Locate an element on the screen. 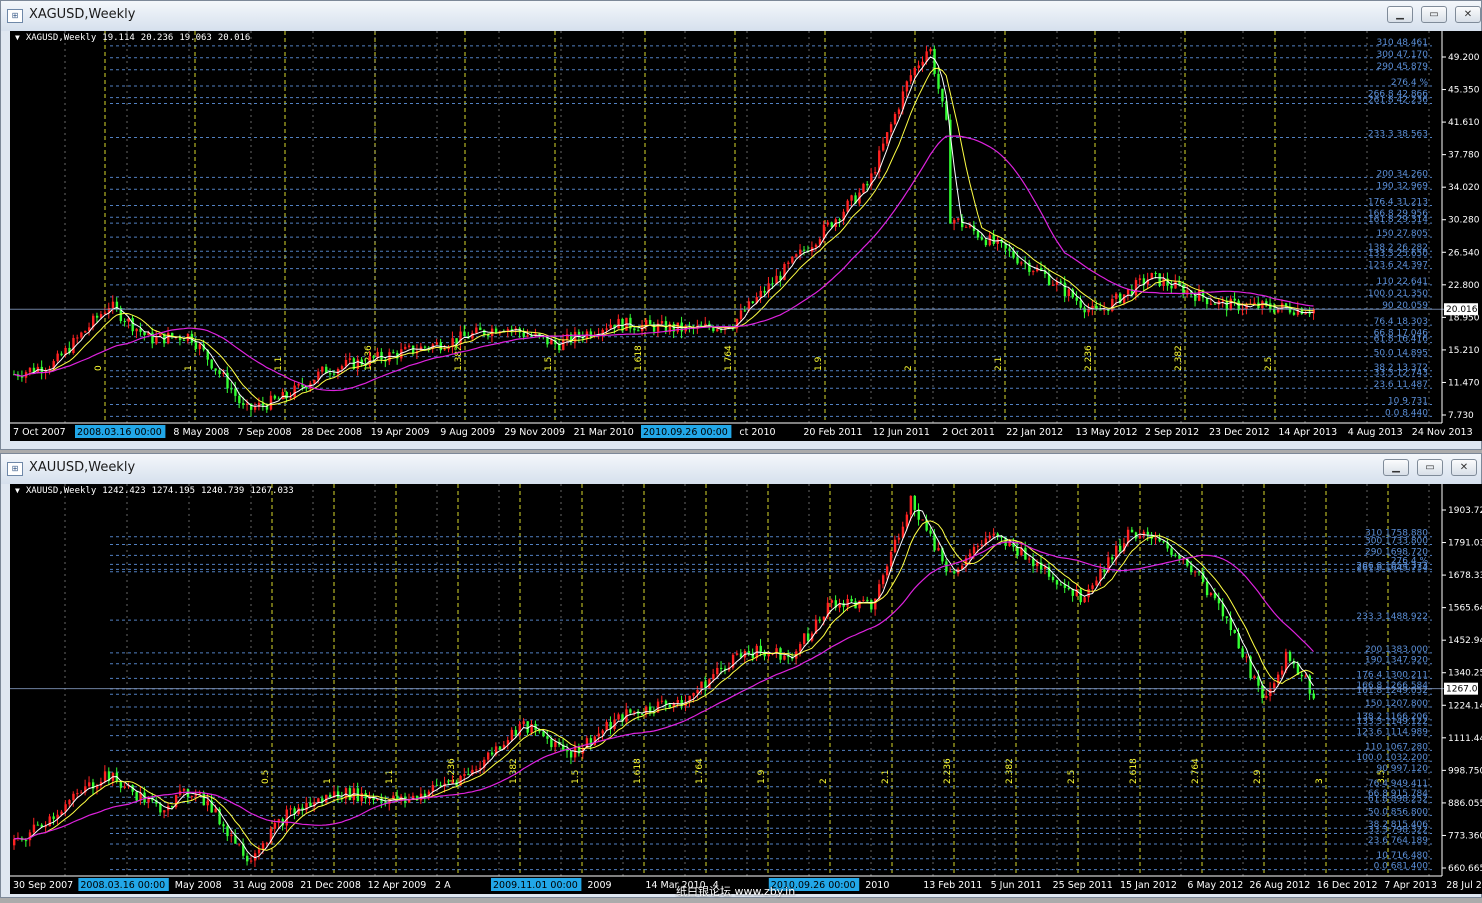 The height and width of the screenshot is (903, 1482). date-tick-label: 2010 is located at coordinates (877, 885).